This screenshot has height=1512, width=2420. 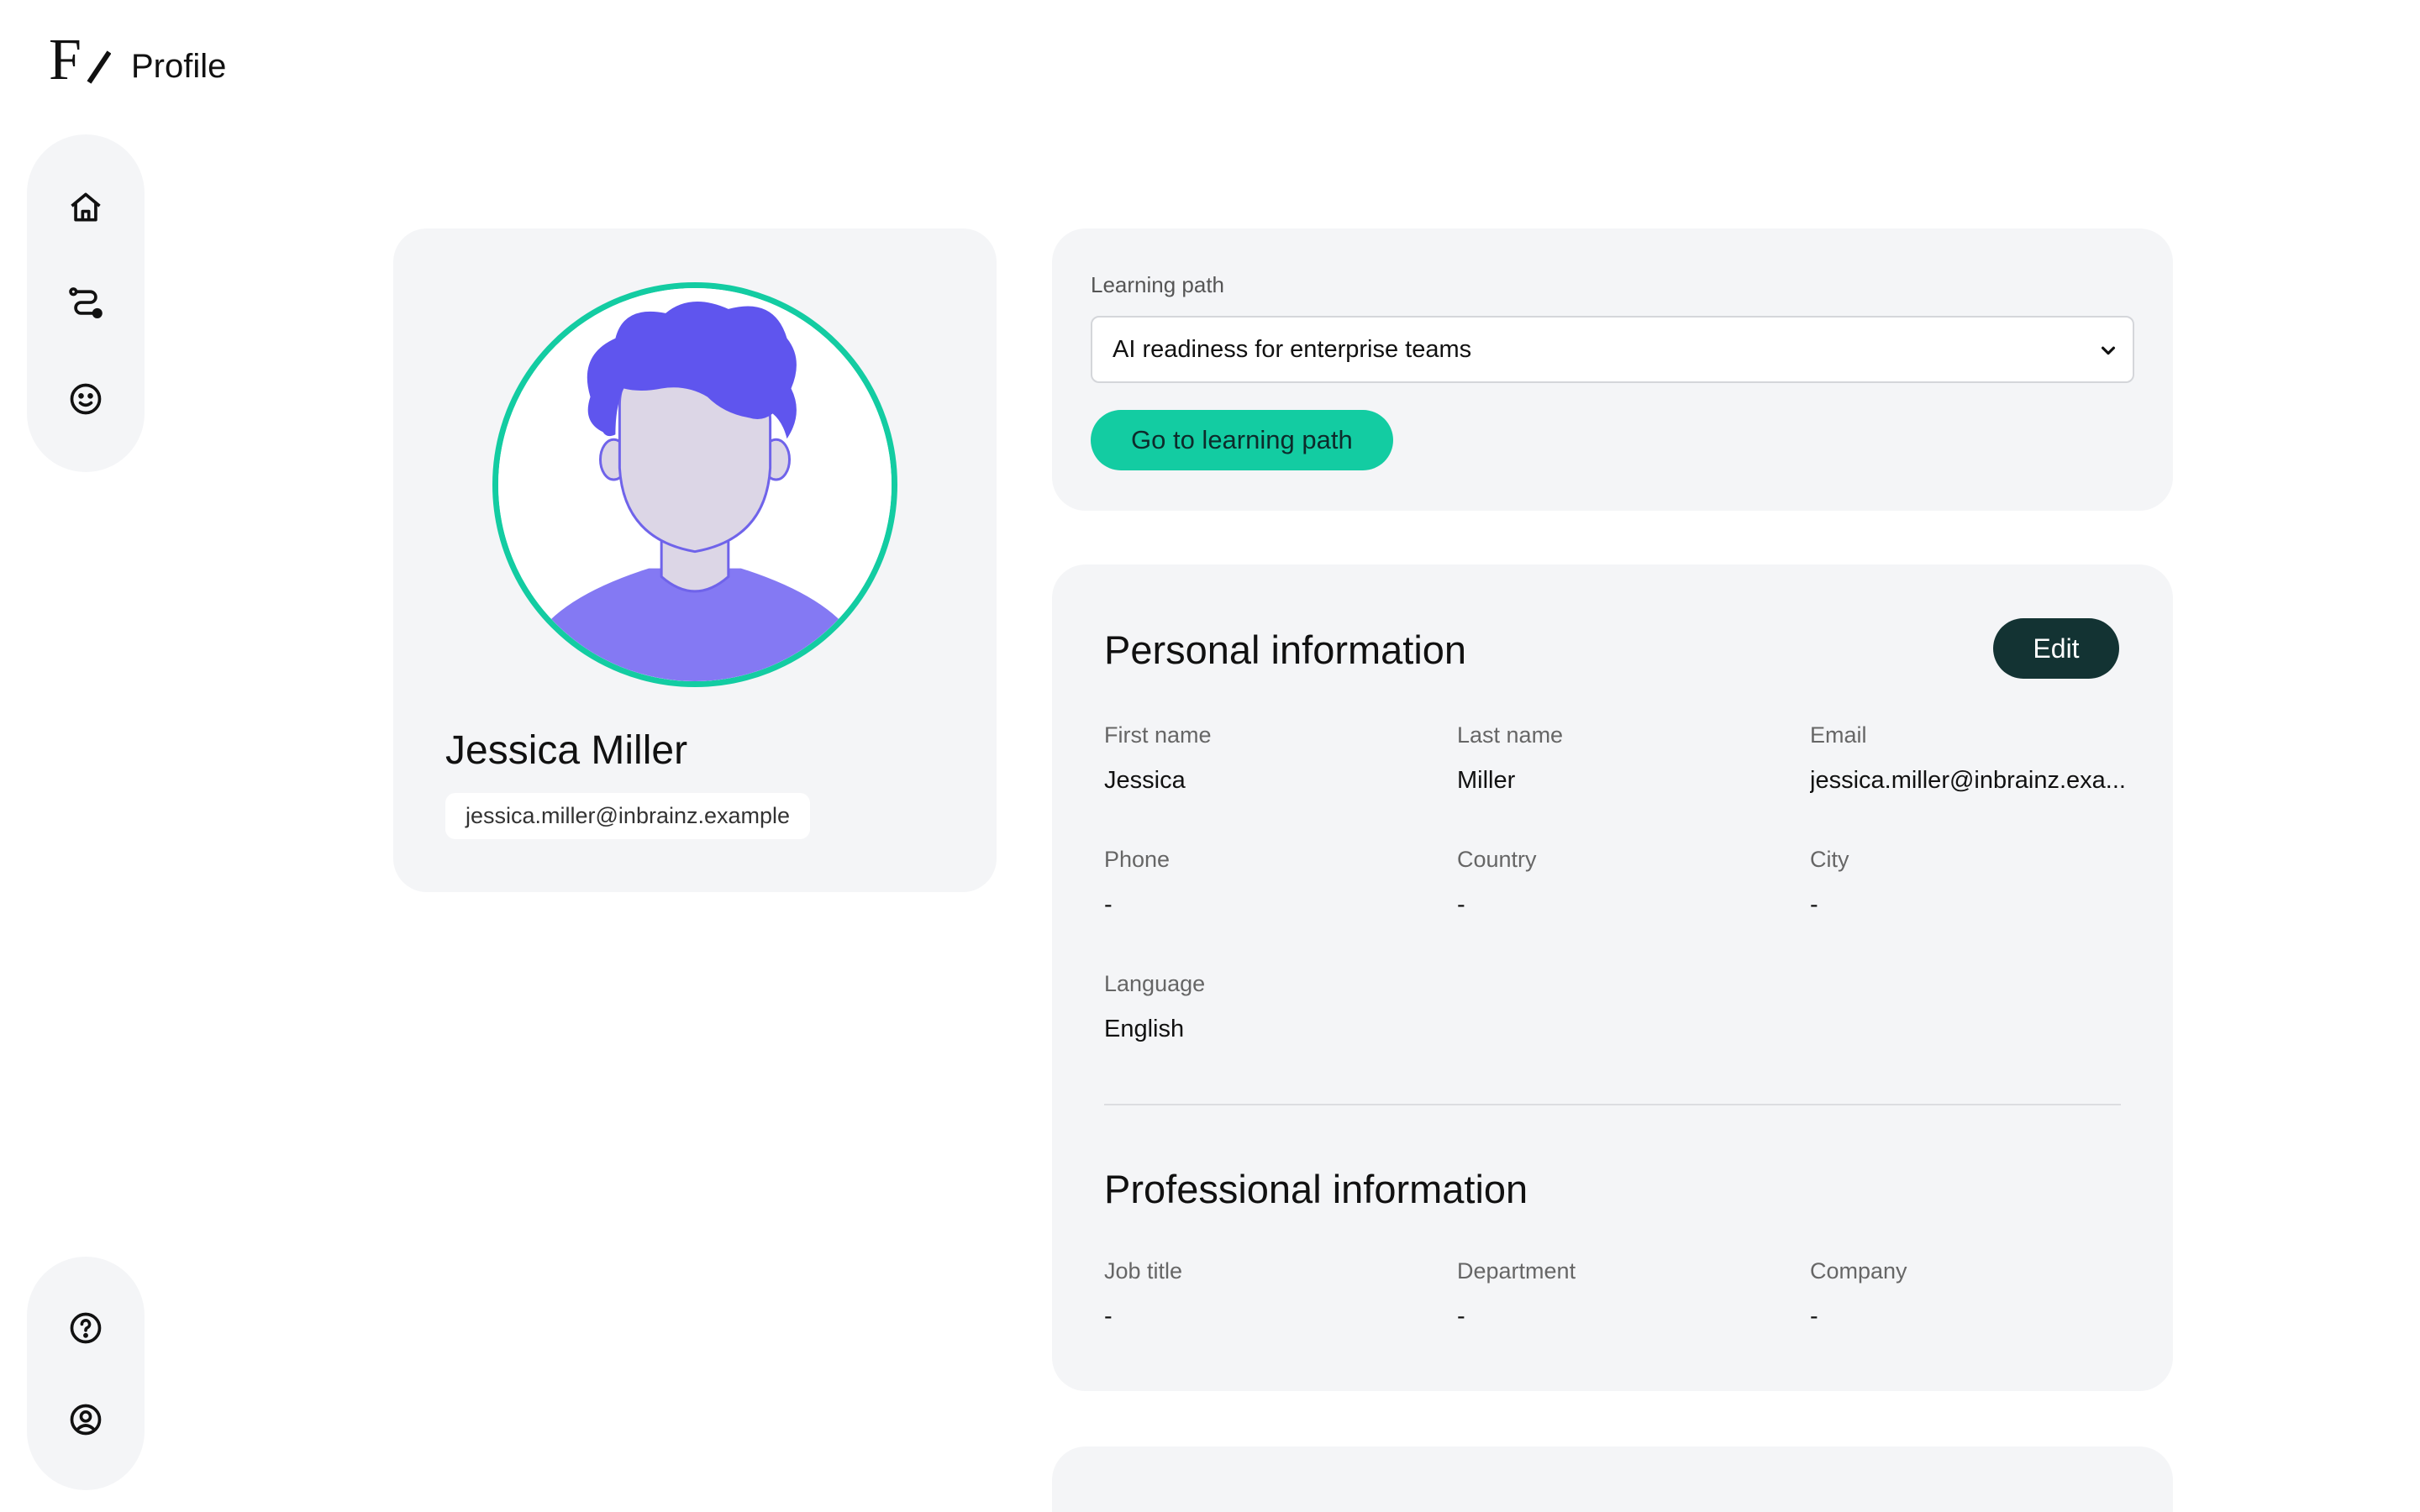 What do you see at coordinates (628, 816) in the screenshot?
I see `profile-email-chip: jessica.miller@inbrainz.example` at bounding box center [628, 816].